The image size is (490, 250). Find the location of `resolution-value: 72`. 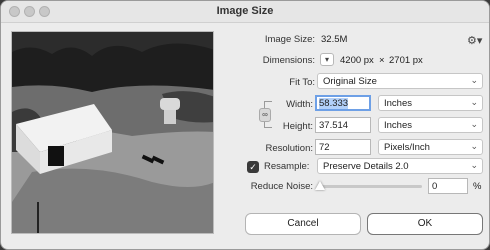

resolution-value: 72 is located at coordinates (324, 147).